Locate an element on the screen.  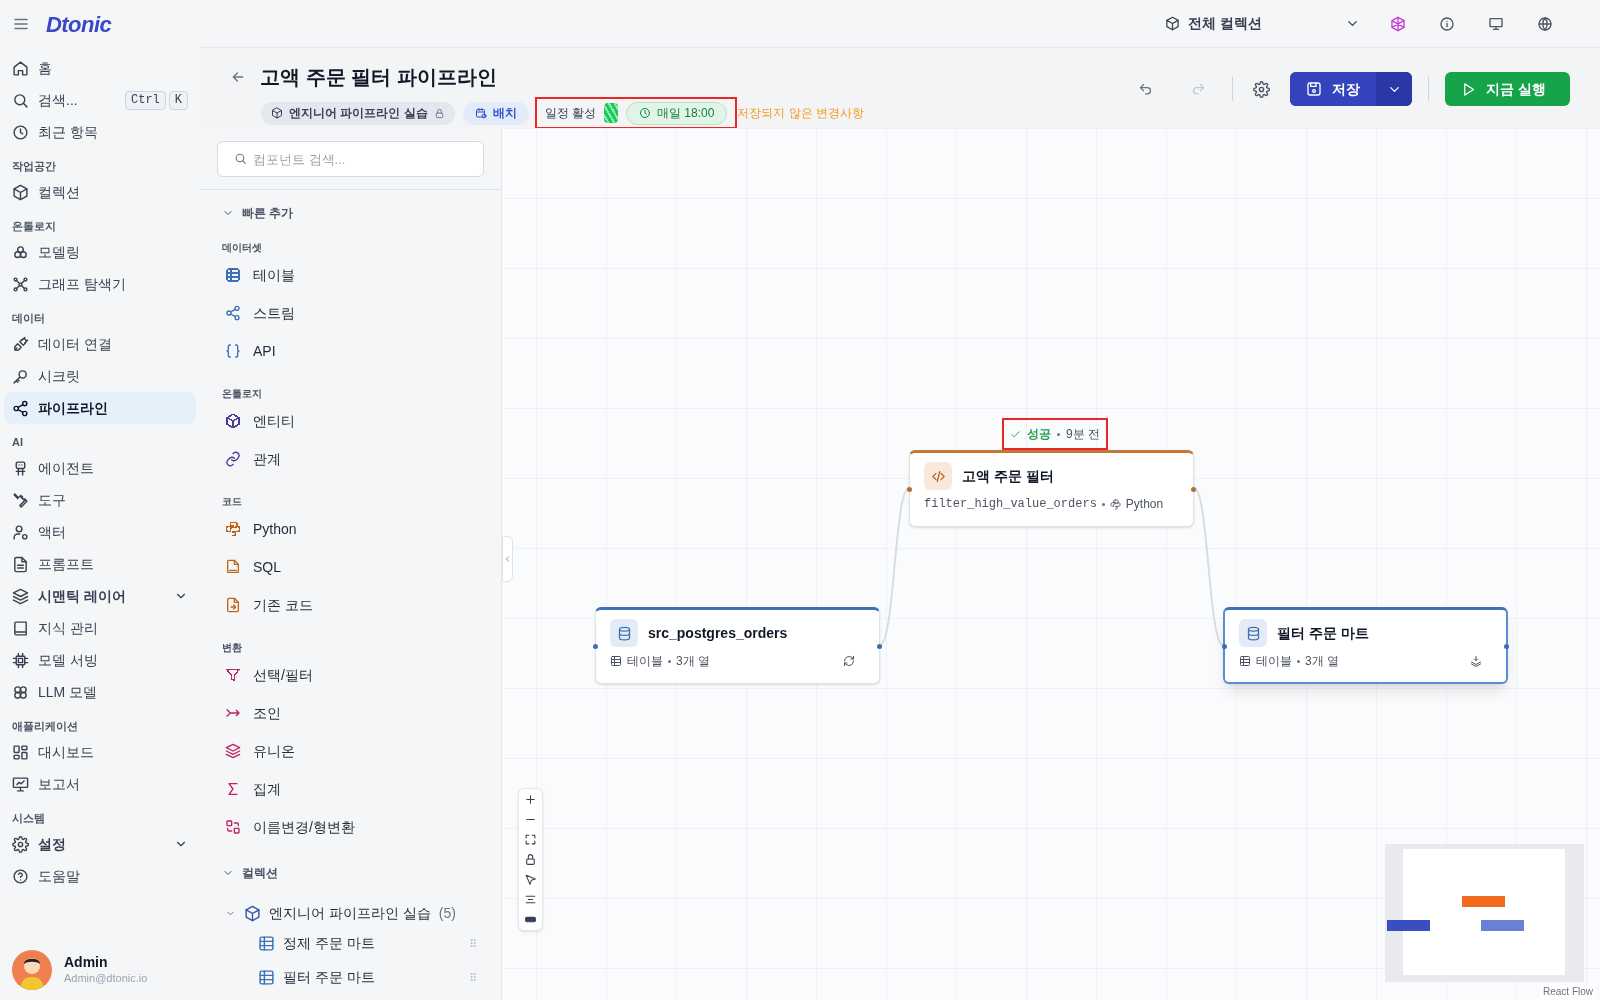
component-item: SQL is located at coordinates (350, 567).